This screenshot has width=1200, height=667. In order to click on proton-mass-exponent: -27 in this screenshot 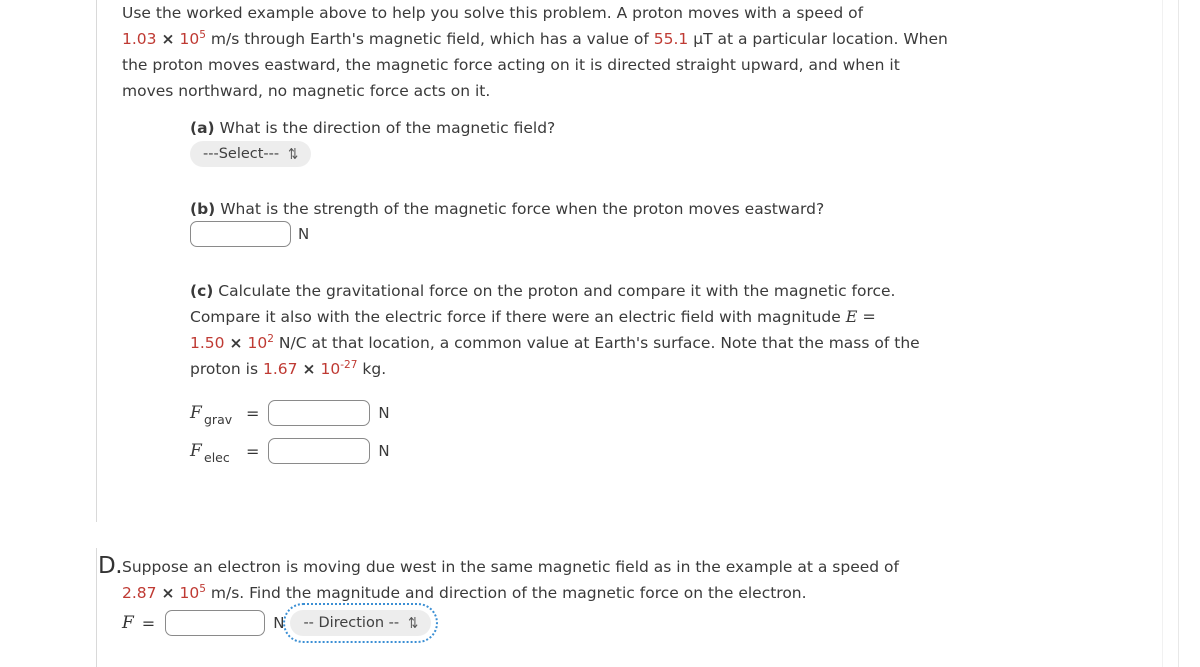, I will do `click(349, 364)`.